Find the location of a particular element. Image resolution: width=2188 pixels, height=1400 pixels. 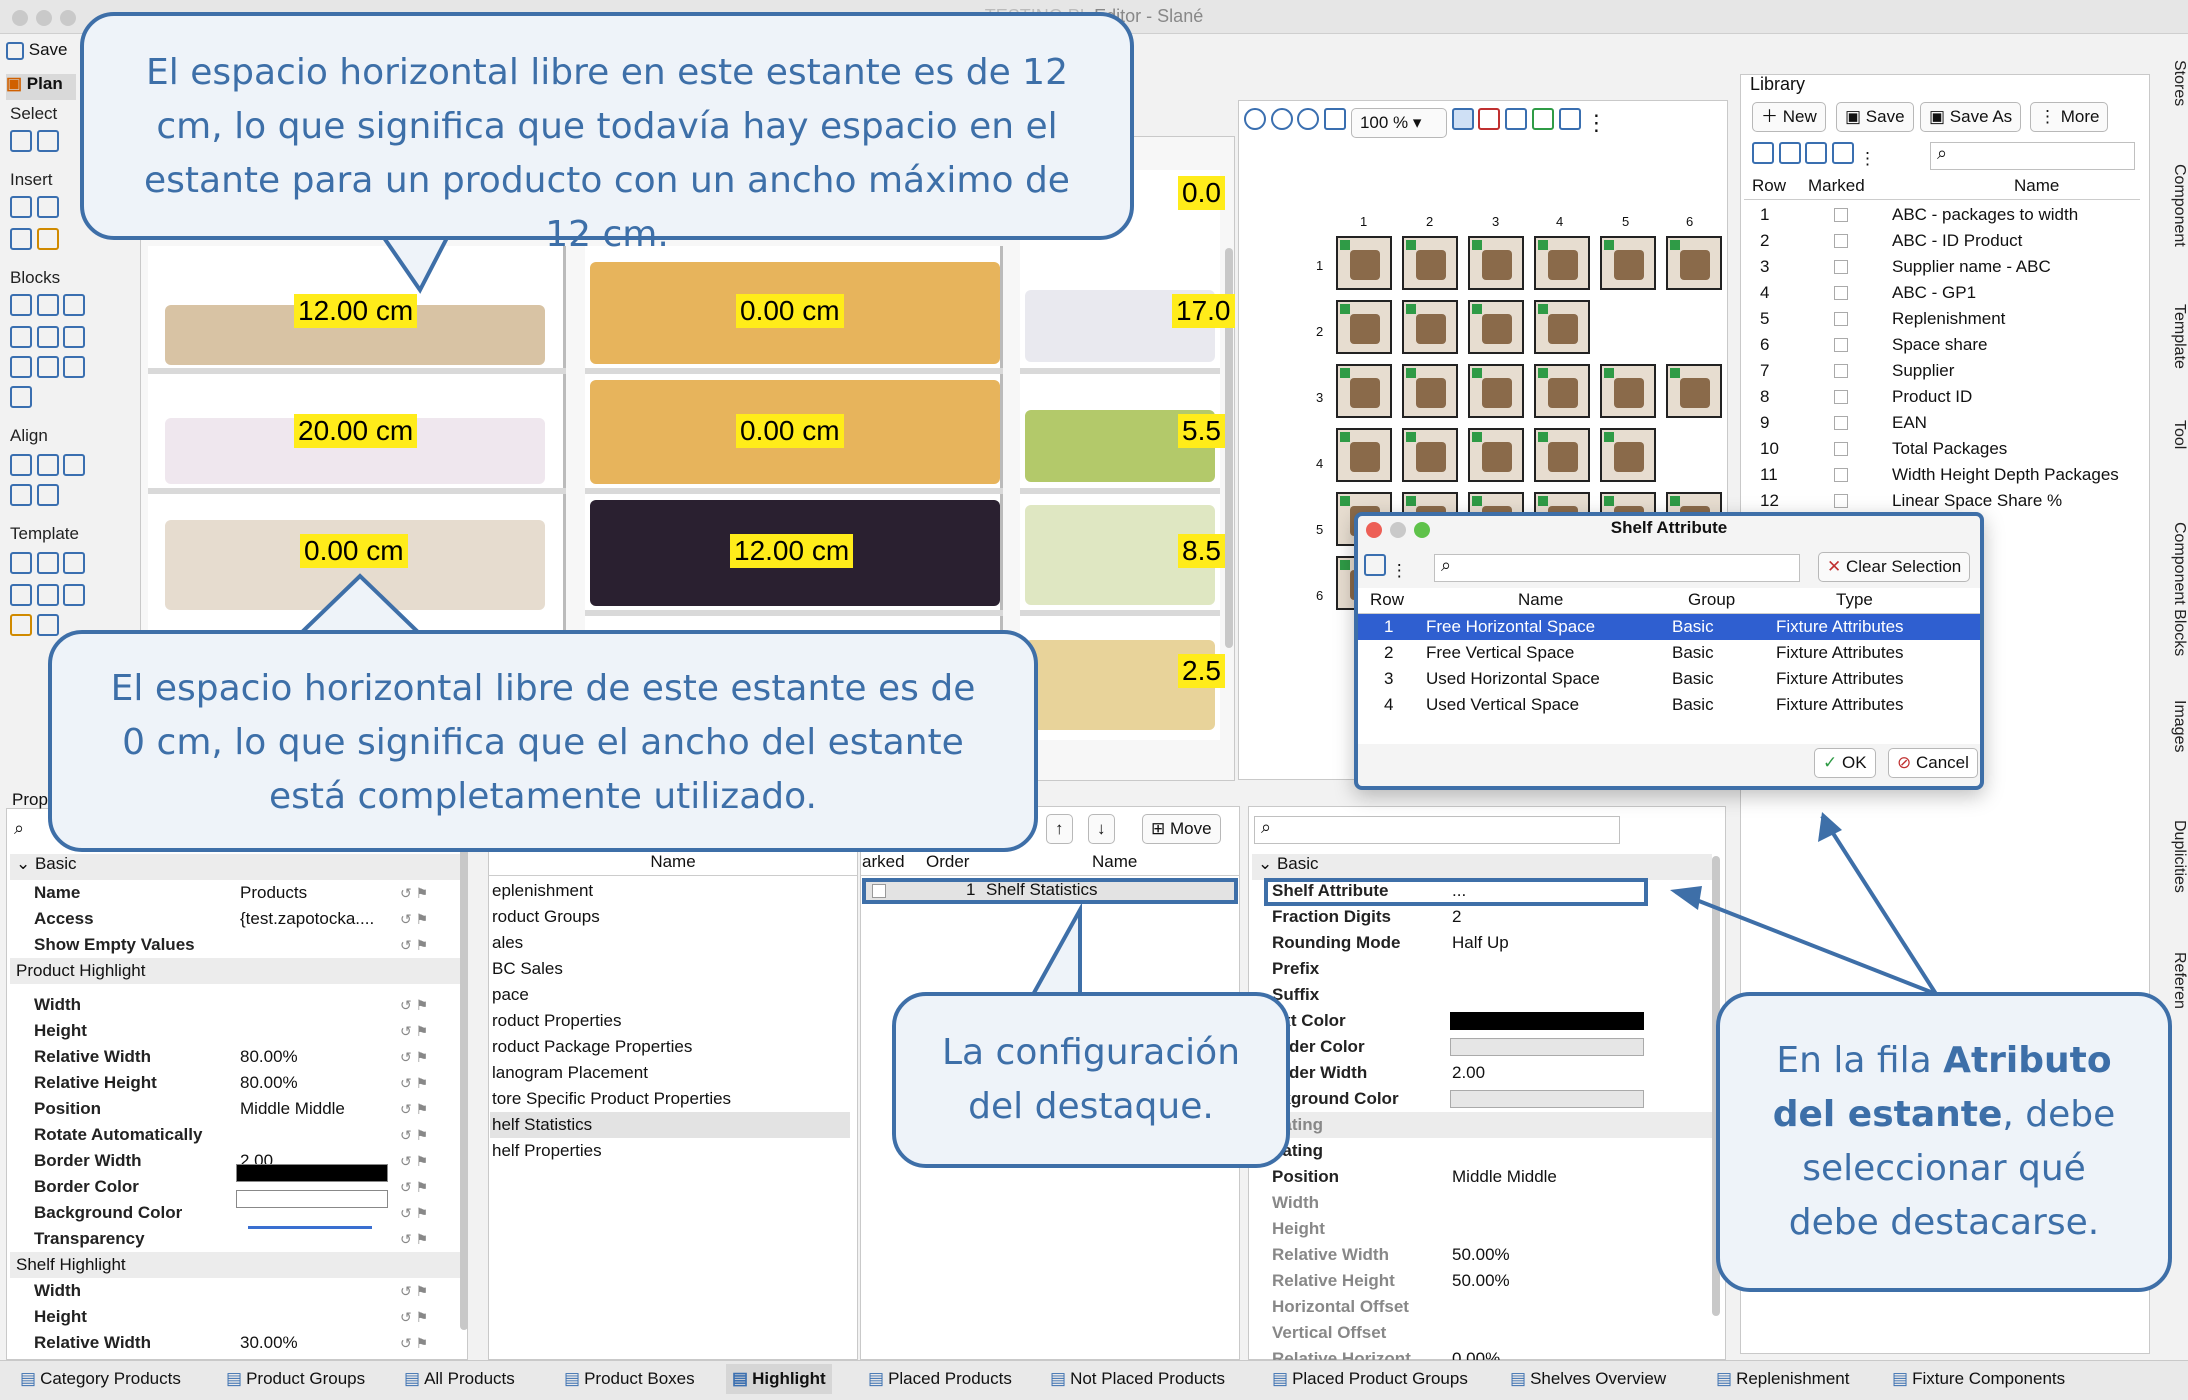

bottom-tab: ▤ Fixture Components is located at coordinates (1978, 1379).